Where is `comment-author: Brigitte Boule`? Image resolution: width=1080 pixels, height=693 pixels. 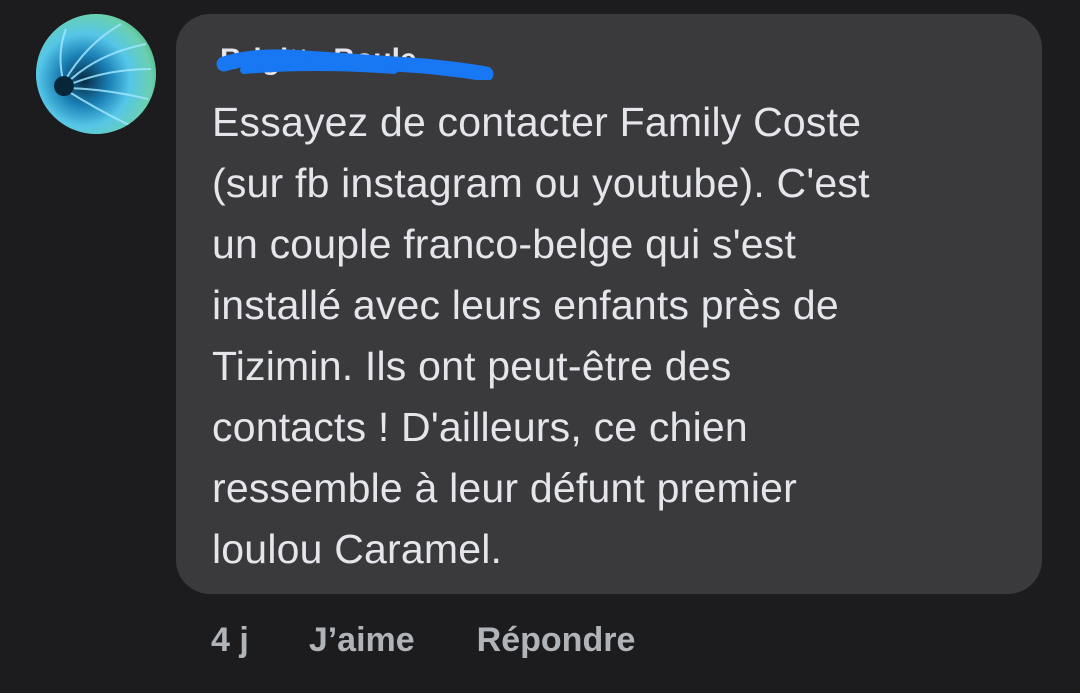 comment-author: Brigitte Boule is located at coordinates (354, 60).